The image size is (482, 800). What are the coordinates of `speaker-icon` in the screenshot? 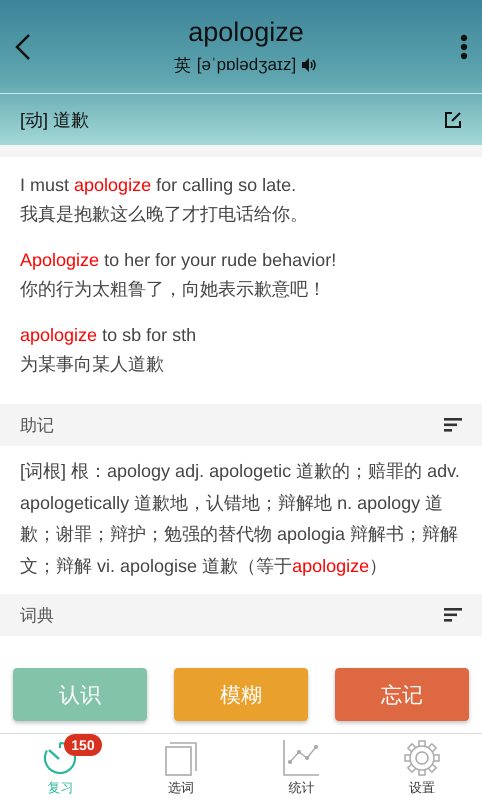 It's located at (310, 65).